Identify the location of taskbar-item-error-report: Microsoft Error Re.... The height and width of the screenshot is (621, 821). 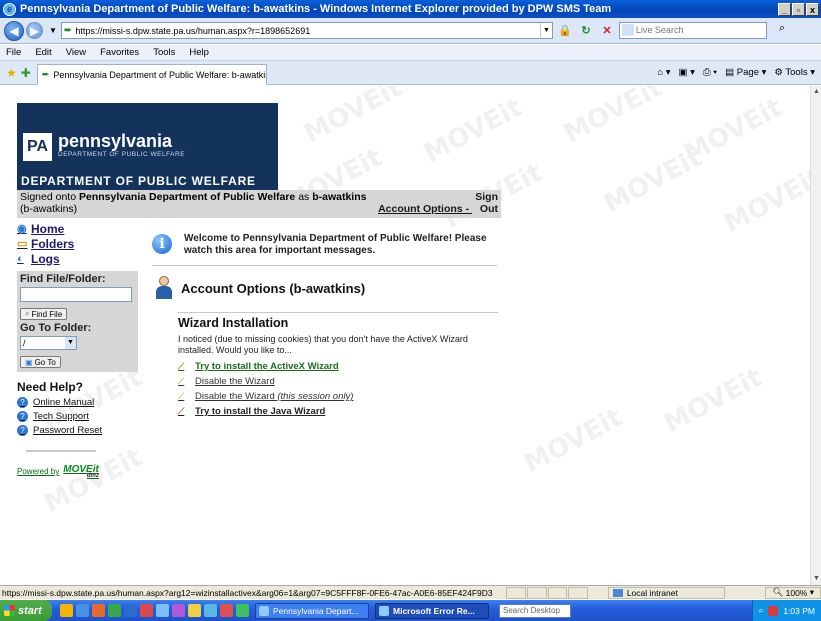
(432, 610).